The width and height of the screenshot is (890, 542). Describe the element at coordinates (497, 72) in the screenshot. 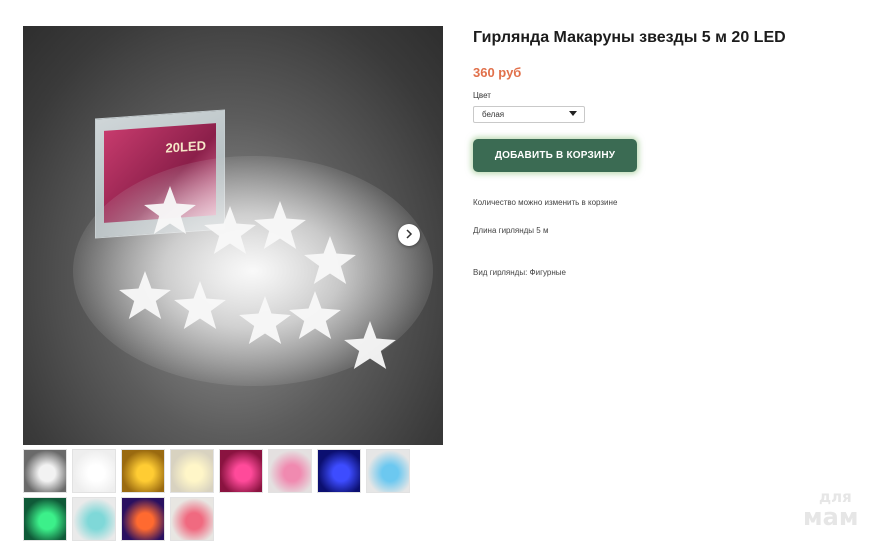

I see `product-price: 360 руб` at that location.